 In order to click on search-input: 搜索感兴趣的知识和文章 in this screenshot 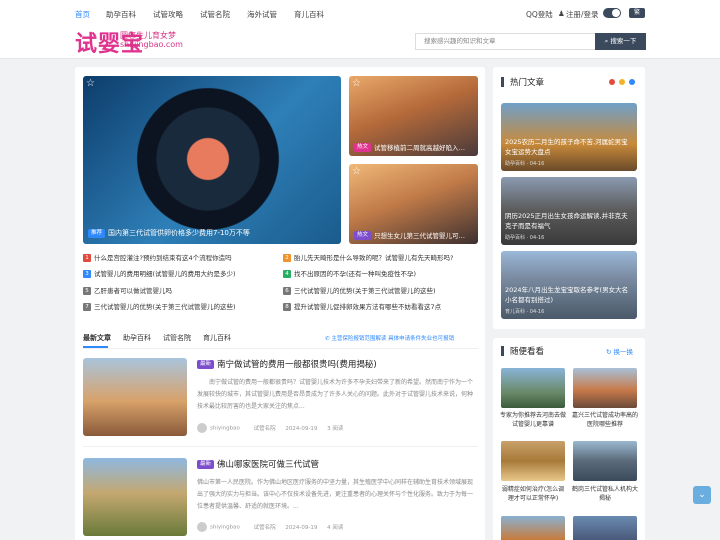, I will do `click(505, 41)`.